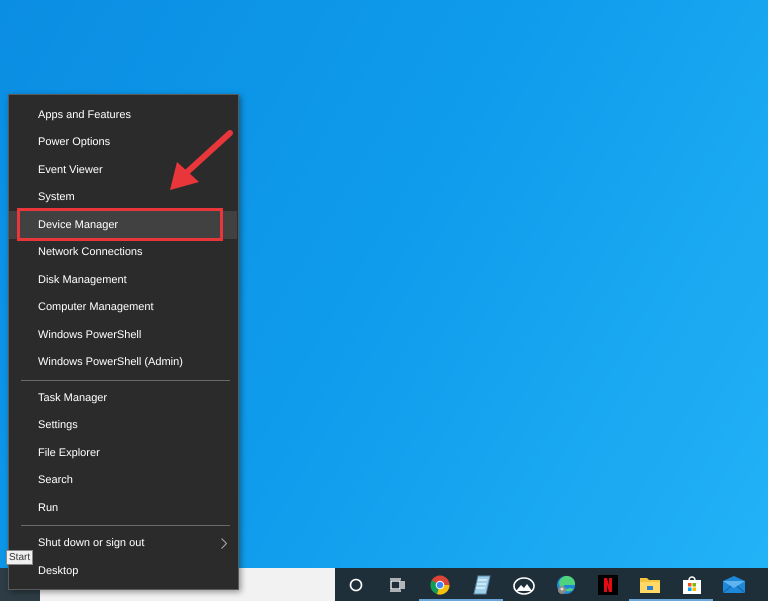 This screenshot has width=768, height=601. Describe the element at coordinates (20, 557) in the screenshot. I see `tooltip: Start` at that location.